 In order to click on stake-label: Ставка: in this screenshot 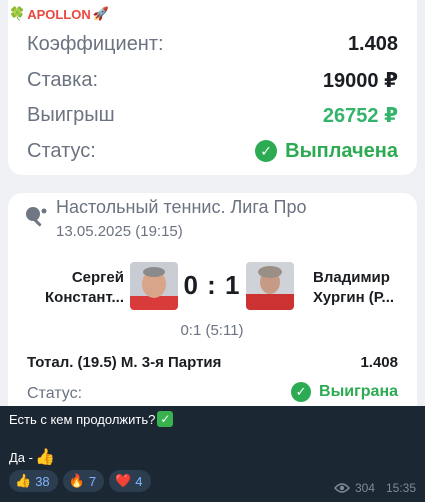, I will do `click(62, 79)`.